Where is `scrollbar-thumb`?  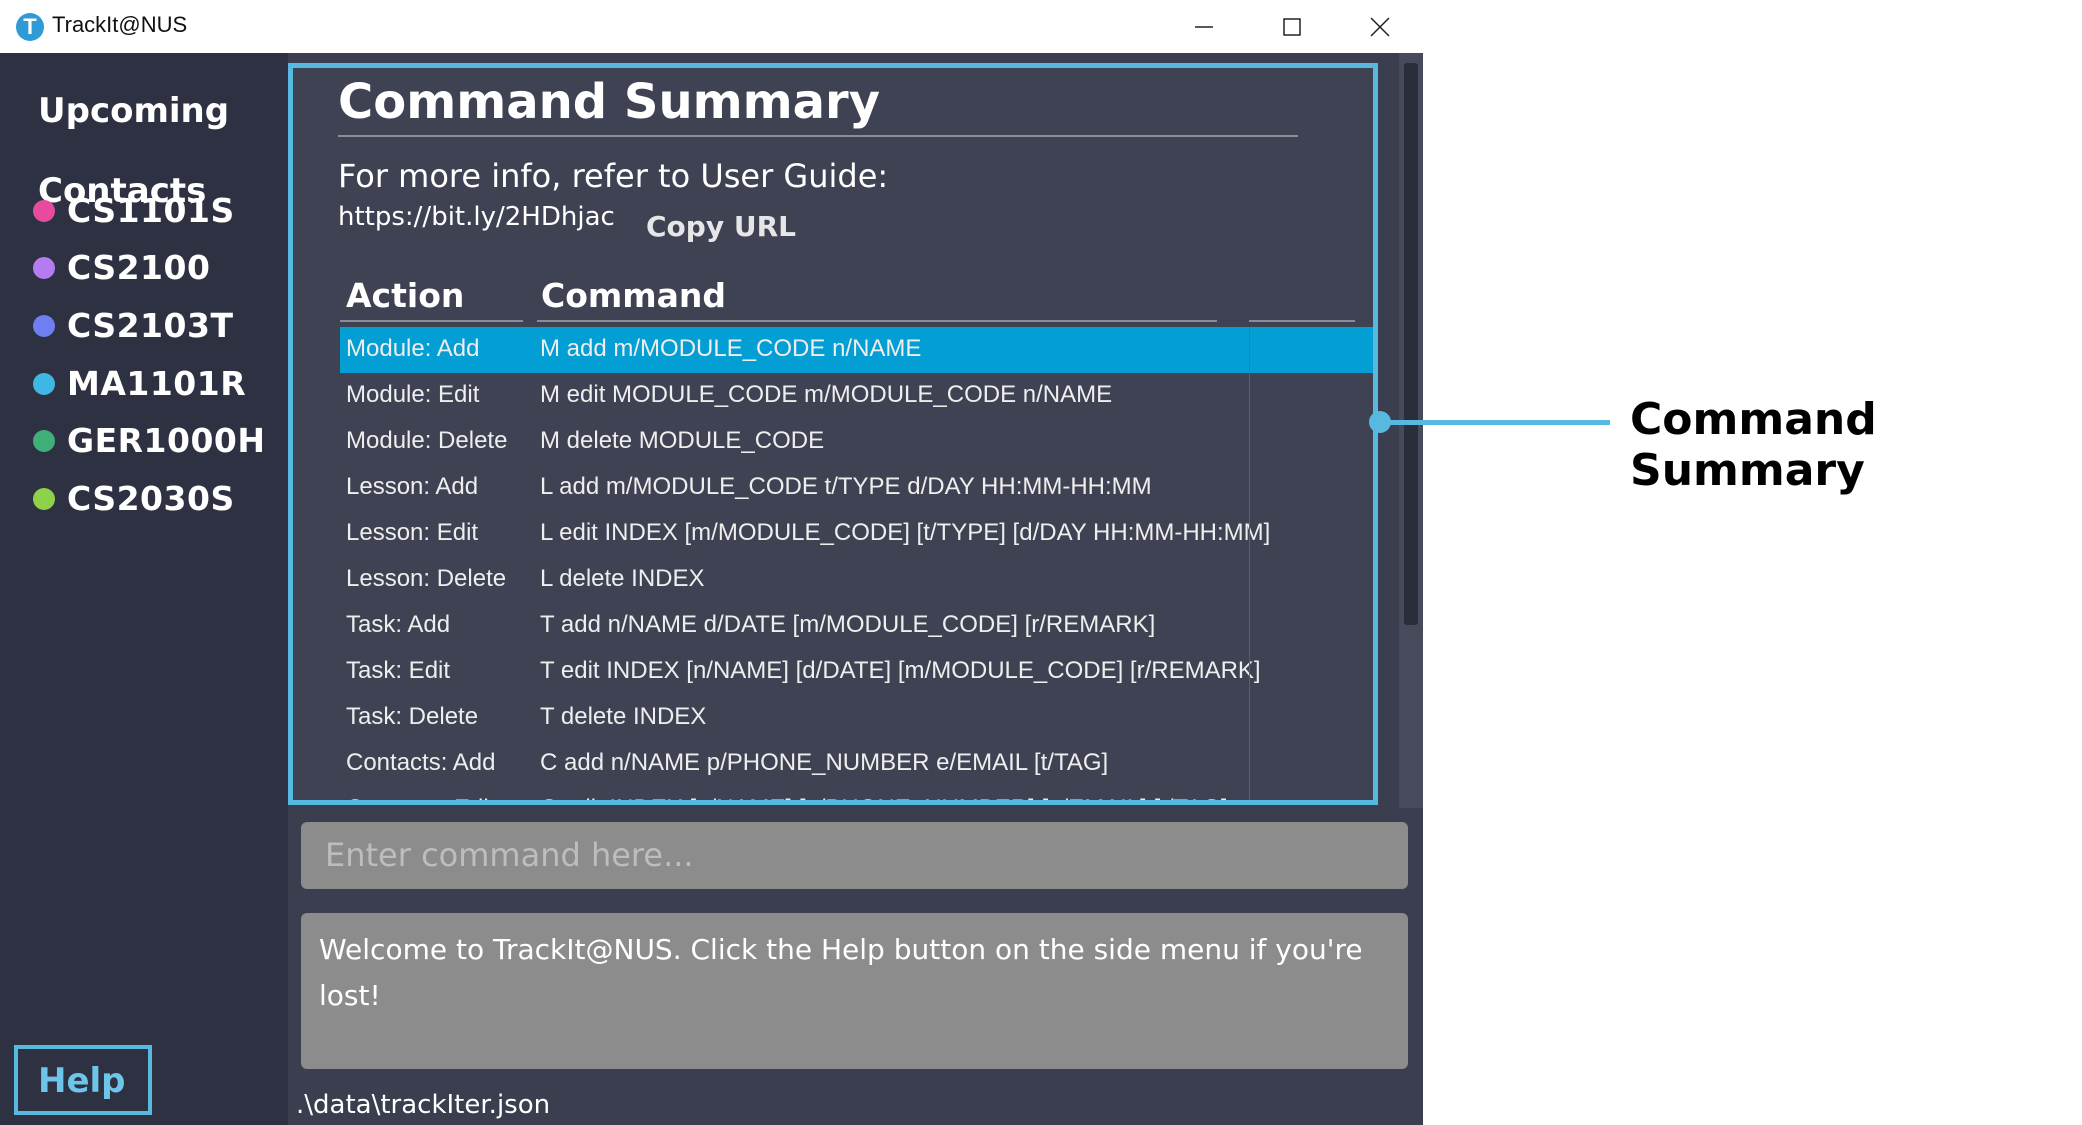
scrollbar-thumb is located at coordinates (1411, 344).